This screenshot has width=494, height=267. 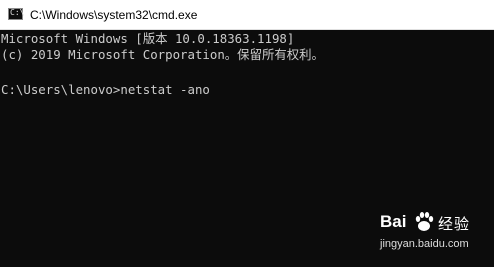 I want to click on baidu-jingyan-watermark: Bai 经验 jingyan.baidu.com, so click(x=435, y=235).